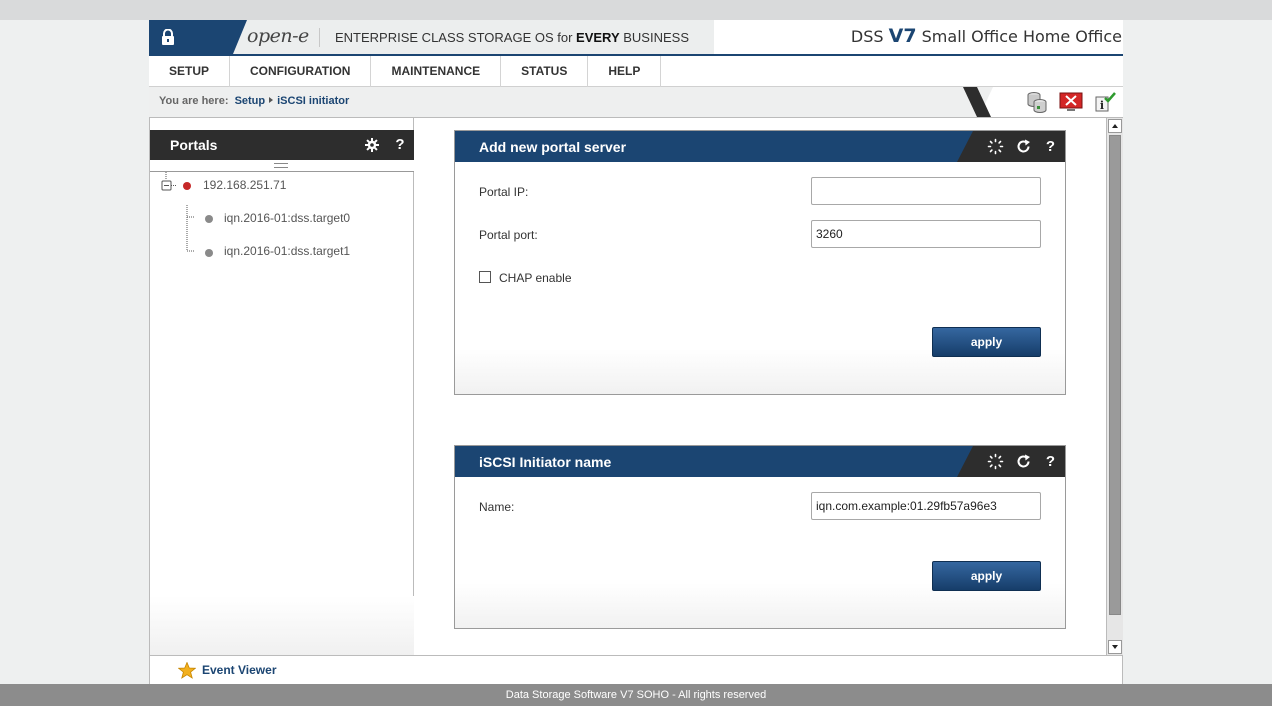 Image resolution: width=1272 pixels, height=706 pixels. Describe the element at coordinates (636, 669) in the screenshot. I see `event-viewer-bar: Event Viewer` at that location.